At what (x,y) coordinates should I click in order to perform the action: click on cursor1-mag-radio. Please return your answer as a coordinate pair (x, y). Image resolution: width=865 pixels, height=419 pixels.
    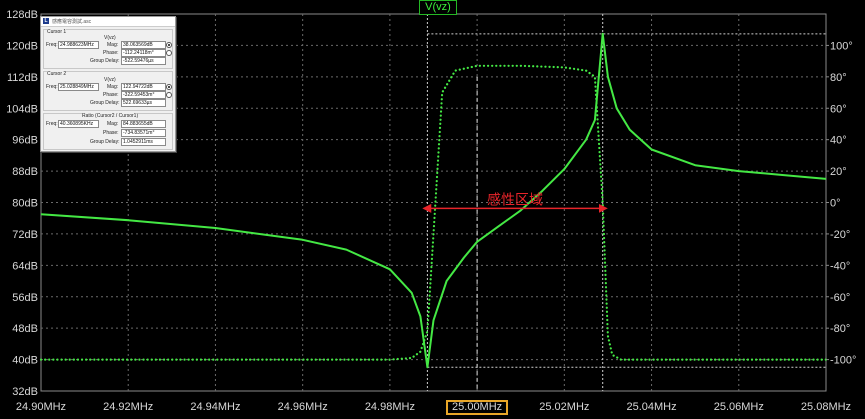
    Looking at the image, I should click on (169, 45).